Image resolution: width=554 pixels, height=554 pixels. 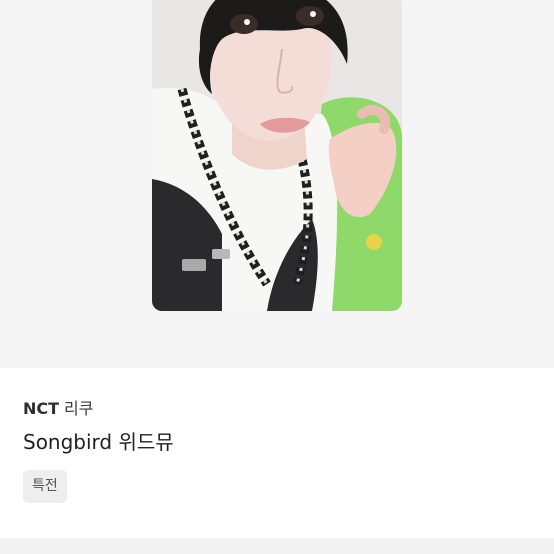 I want to click on benefit-tag: 특전, so click(x=45, y=486).